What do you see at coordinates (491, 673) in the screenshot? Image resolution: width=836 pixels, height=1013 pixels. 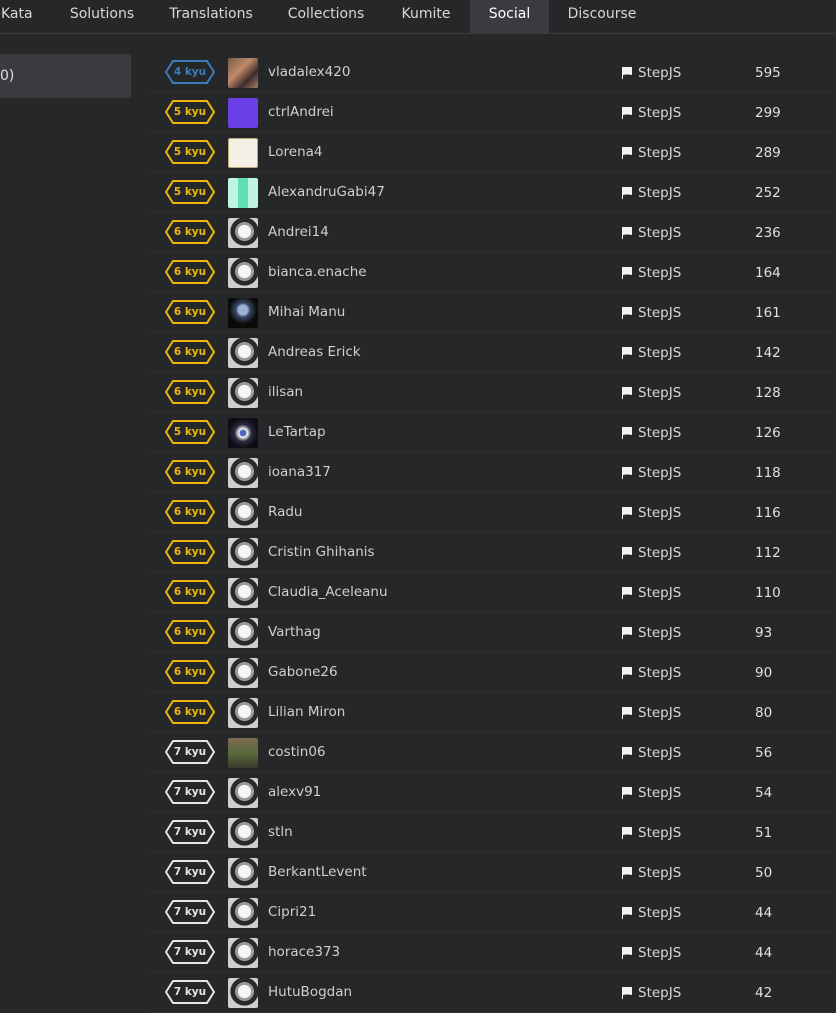 I see `member-row: 6 kyu Gabone26 StepJS 90` at bounding box center [491, 673].